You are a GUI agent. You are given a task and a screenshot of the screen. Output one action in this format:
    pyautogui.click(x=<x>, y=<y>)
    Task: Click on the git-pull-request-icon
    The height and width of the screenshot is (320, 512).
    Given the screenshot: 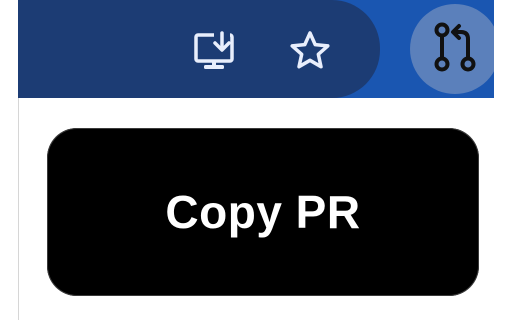 What is the action you would take?
    pyautogui.click(x=455, y=49)
    